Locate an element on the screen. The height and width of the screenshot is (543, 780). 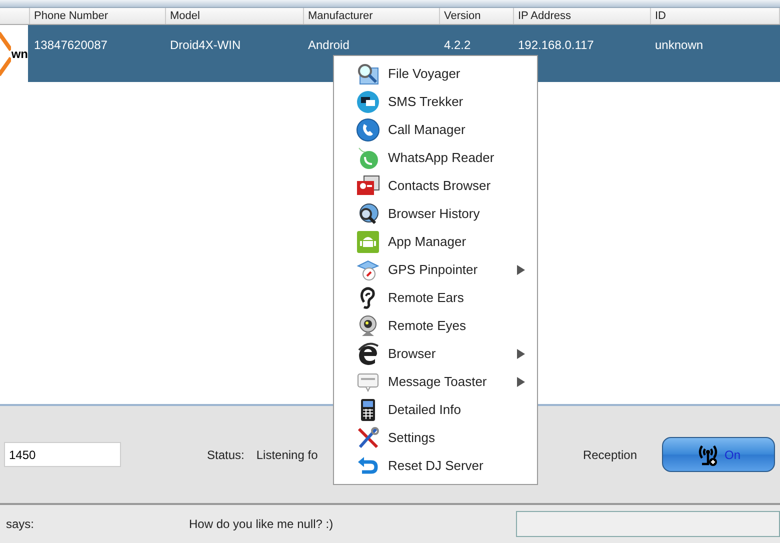
chat-phone-icon is located at coordinates (368, 158).